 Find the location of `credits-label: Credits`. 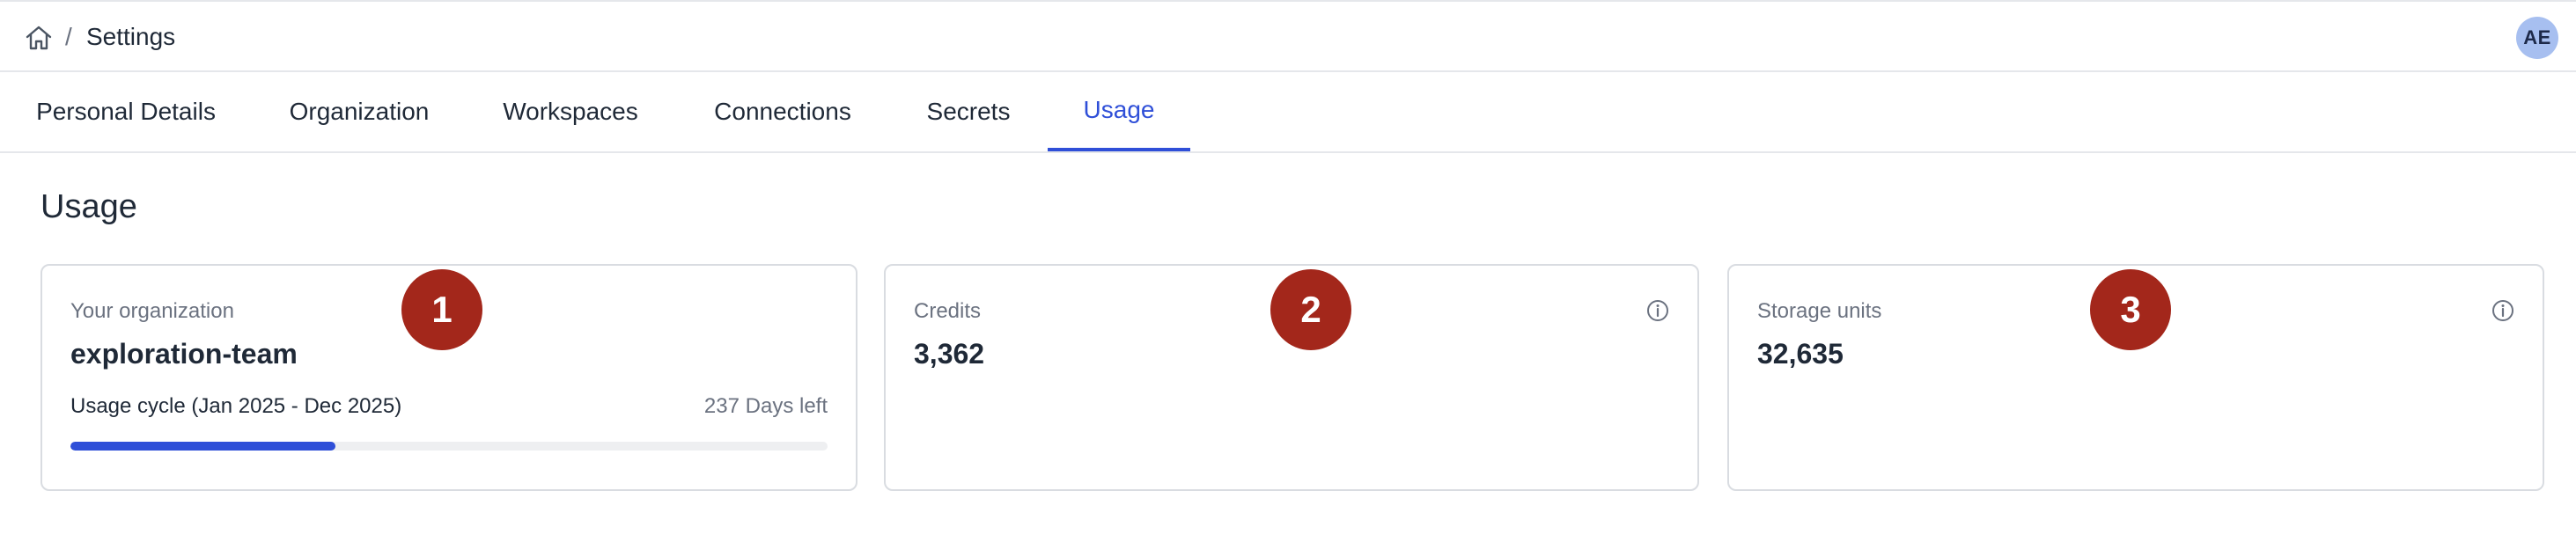

credits-label: Credits is located at coordinates (948, 311).